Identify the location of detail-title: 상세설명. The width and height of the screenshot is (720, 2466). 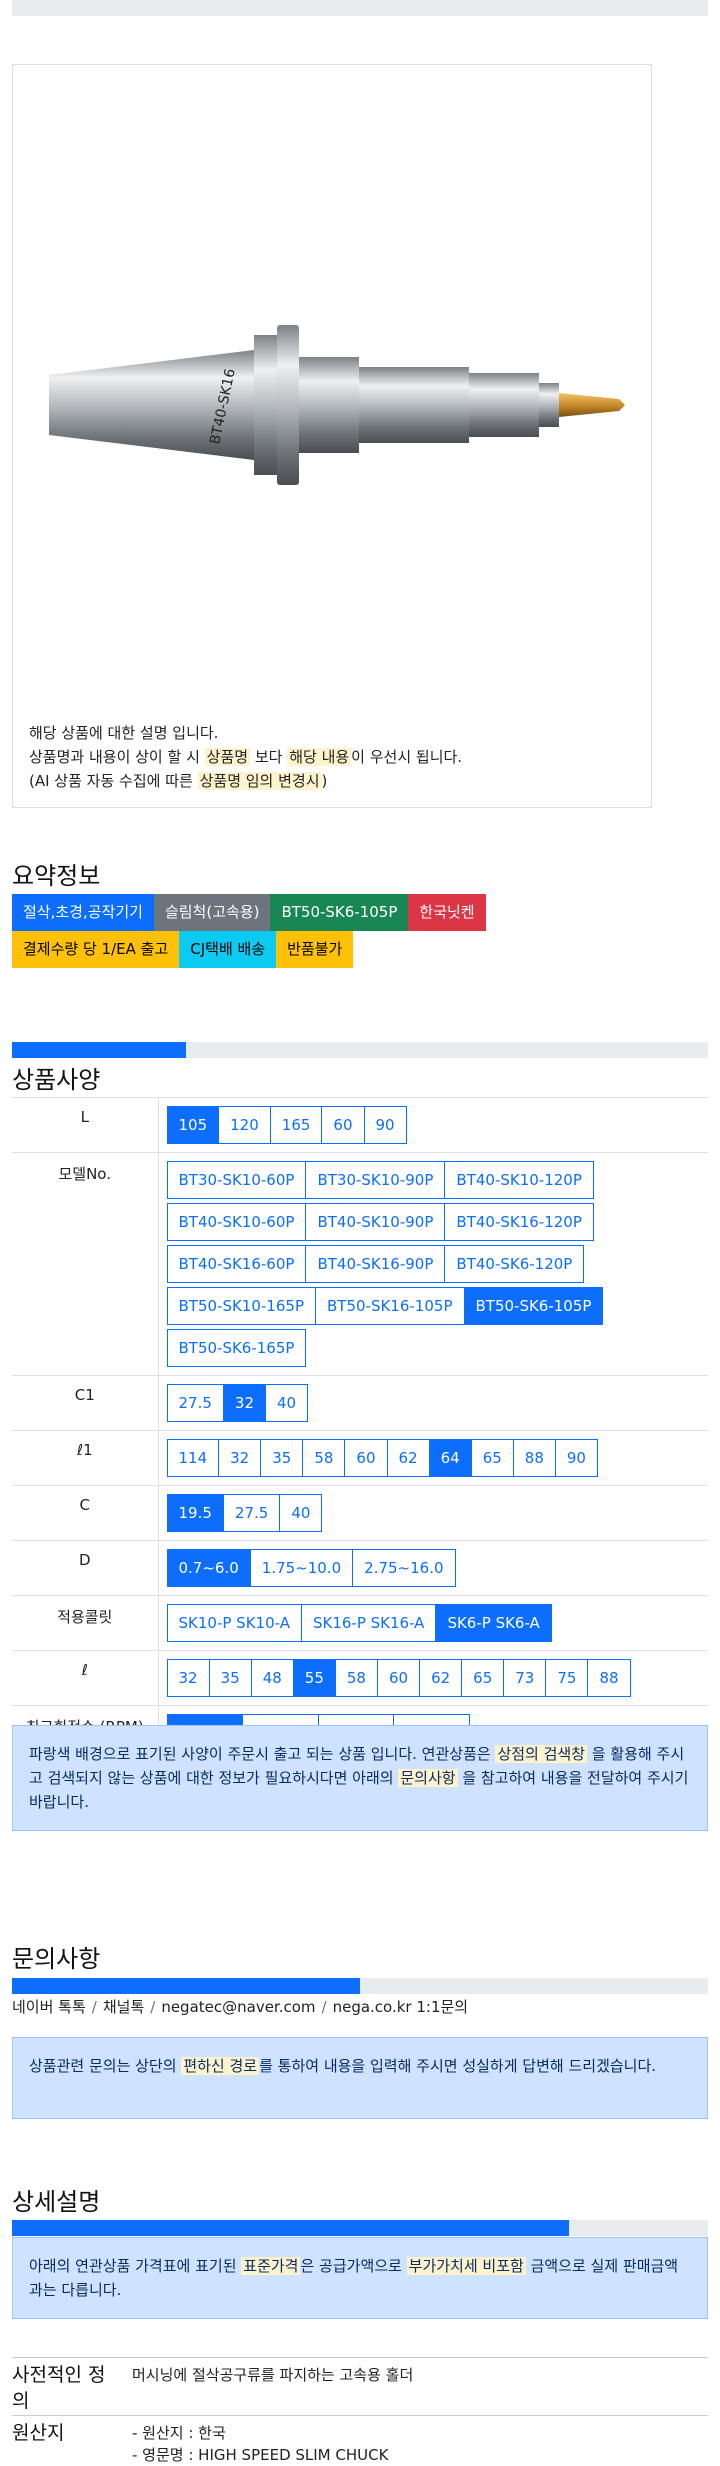
(56, 2202).